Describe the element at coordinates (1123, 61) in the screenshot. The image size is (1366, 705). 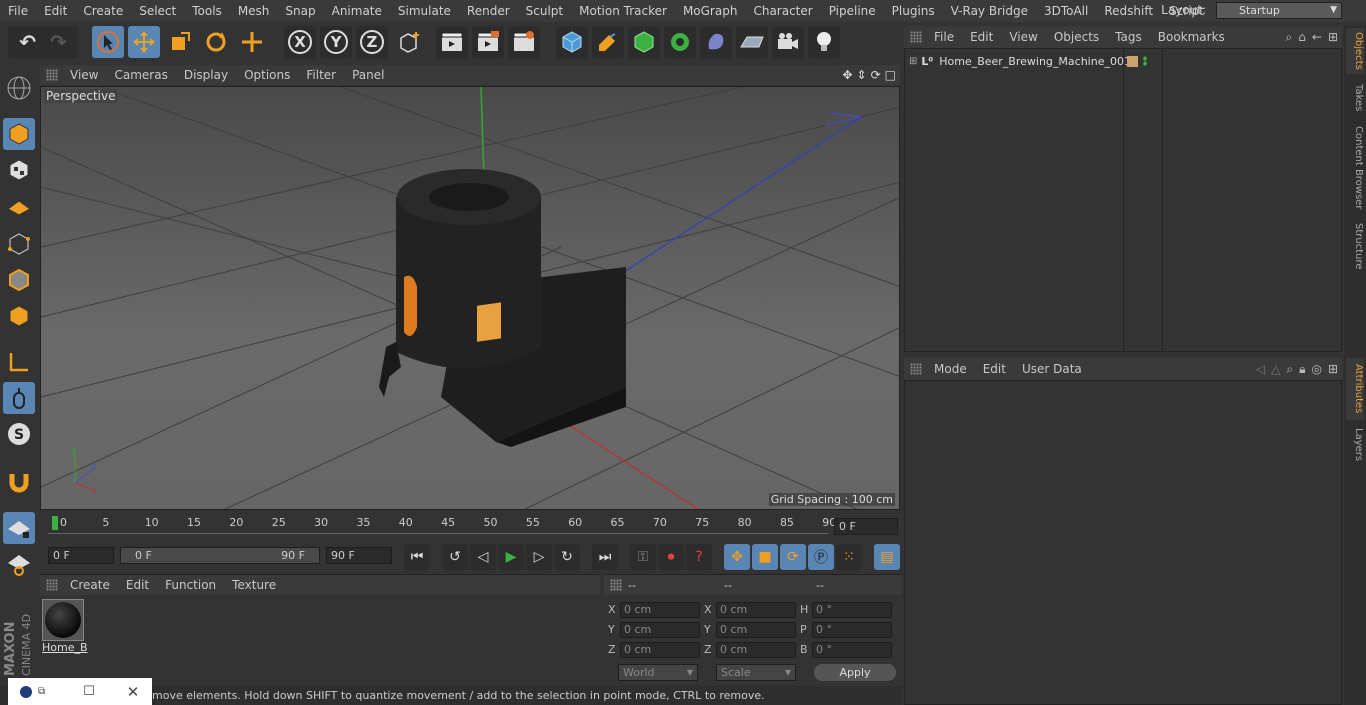
I see `object-row: ⊞ L⁰ Home_Beer_Brewing_Machine_001` at that location.